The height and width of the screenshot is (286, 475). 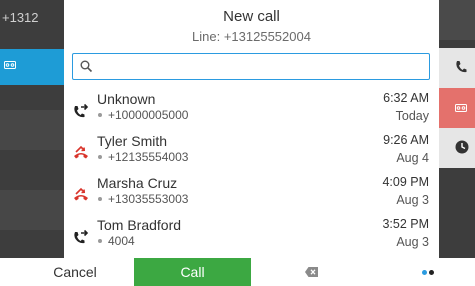 What do you see at coordinates (192, 272) in the screenshot?
I see `call-button: Call` at bounding box center [192, 272].